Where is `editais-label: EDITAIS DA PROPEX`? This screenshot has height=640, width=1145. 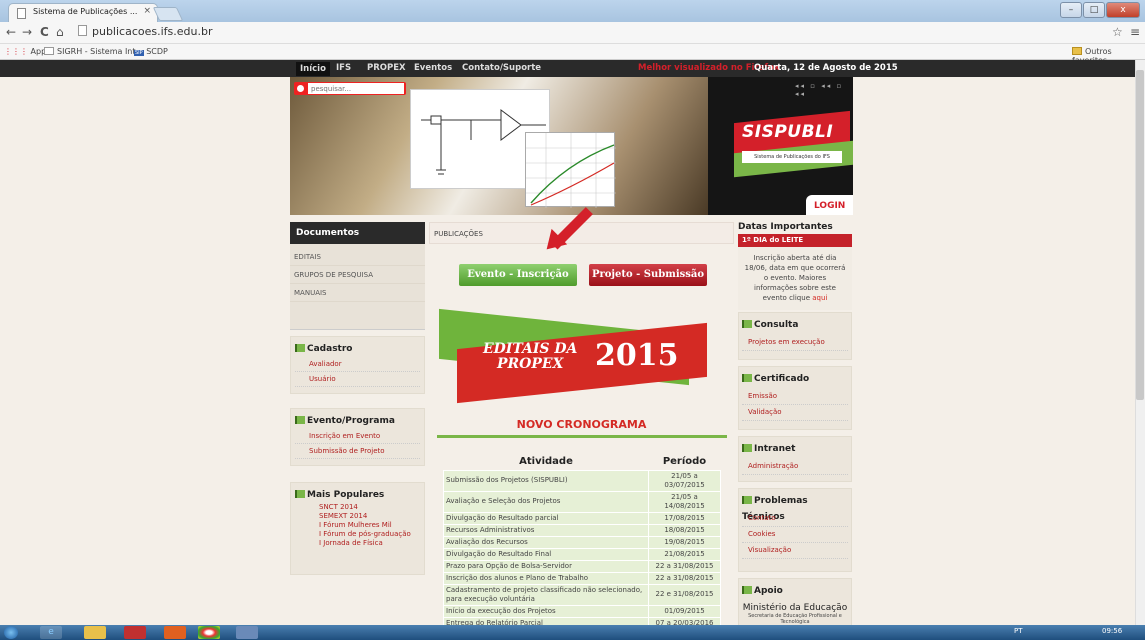 editais-label: EDITAIS DA PROPEX is located at coordinates (530, 356).